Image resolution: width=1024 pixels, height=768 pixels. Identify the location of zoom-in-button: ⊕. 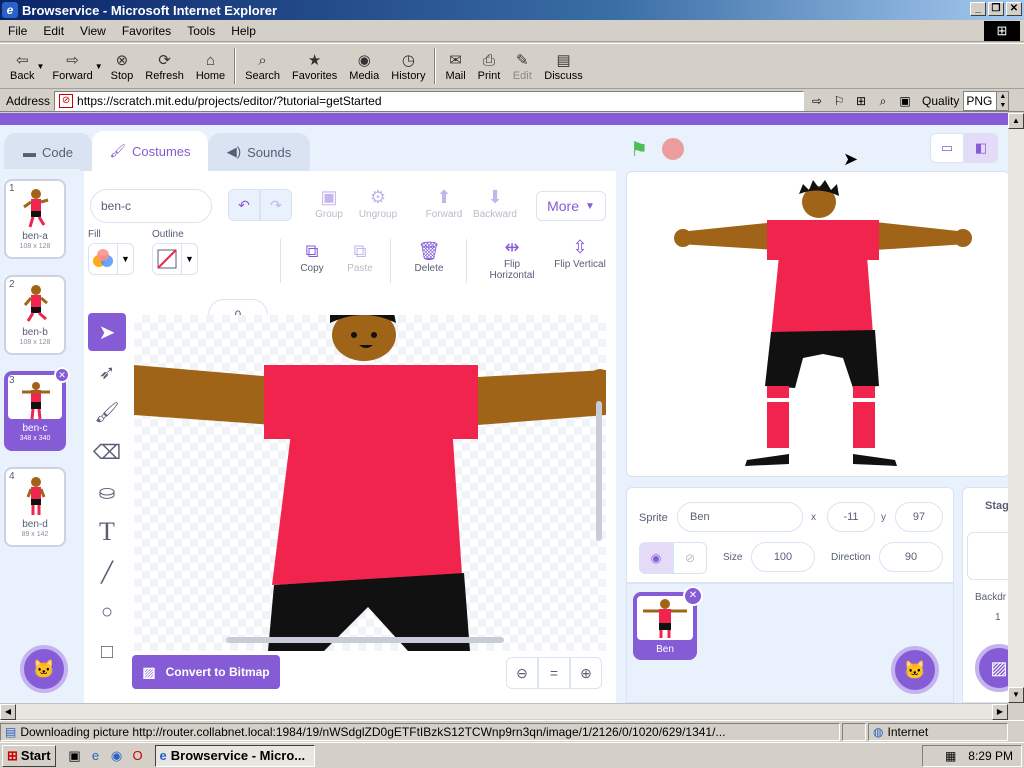
(586, 673).